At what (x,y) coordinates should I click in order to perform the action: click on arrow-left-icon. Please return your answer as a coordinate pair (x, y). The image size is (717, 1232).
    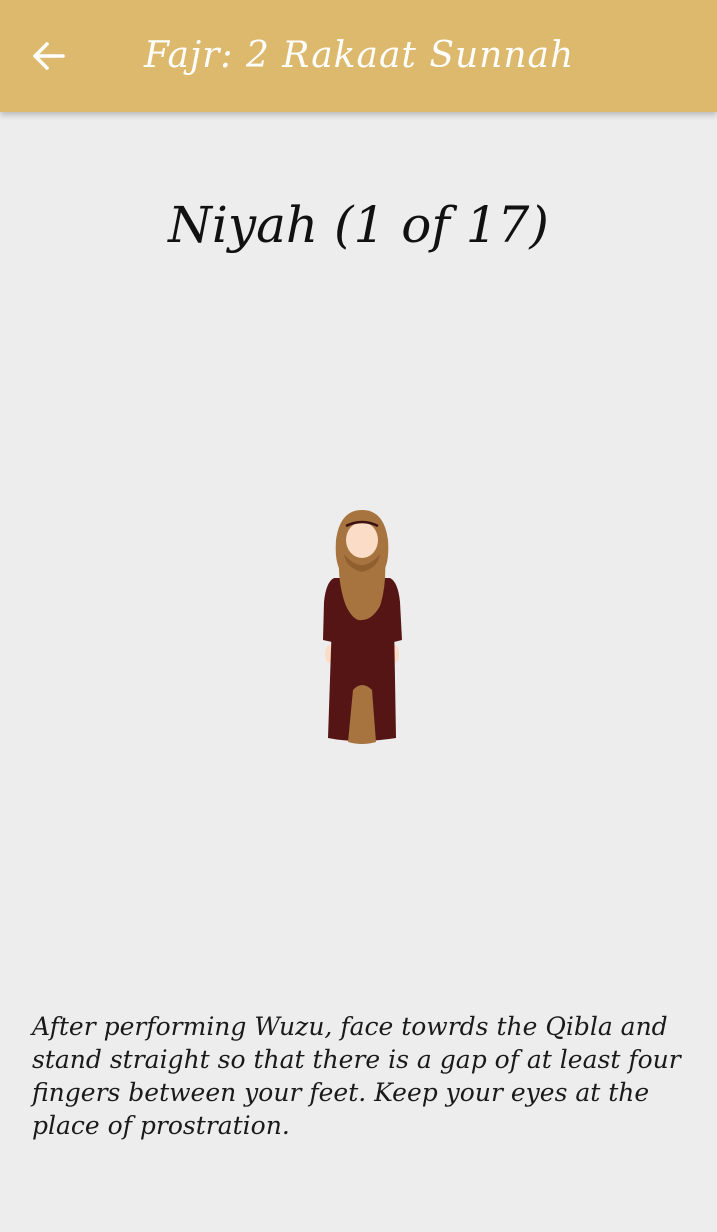
    Looking at the image, I should click on (49, 56).